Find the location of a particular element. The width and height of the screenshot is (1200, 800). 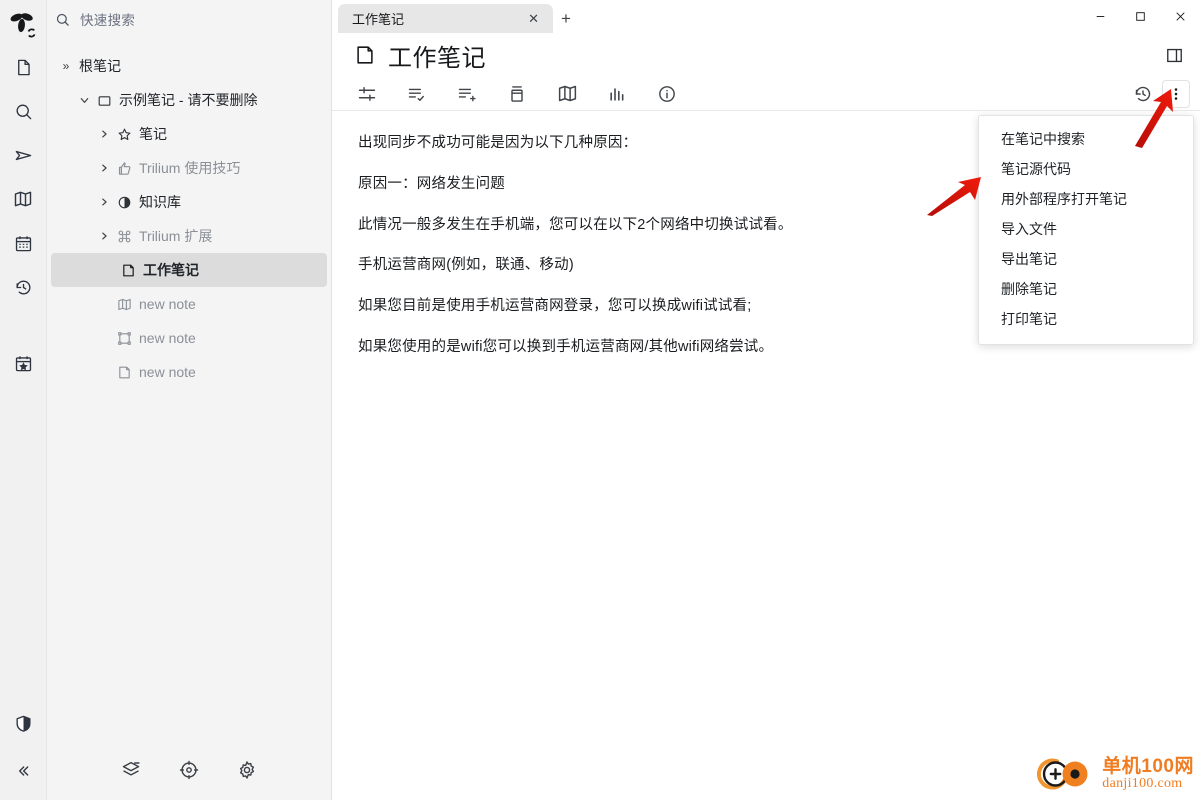

tree-item-label: 根笔记 is located at coordinates (100, 66).